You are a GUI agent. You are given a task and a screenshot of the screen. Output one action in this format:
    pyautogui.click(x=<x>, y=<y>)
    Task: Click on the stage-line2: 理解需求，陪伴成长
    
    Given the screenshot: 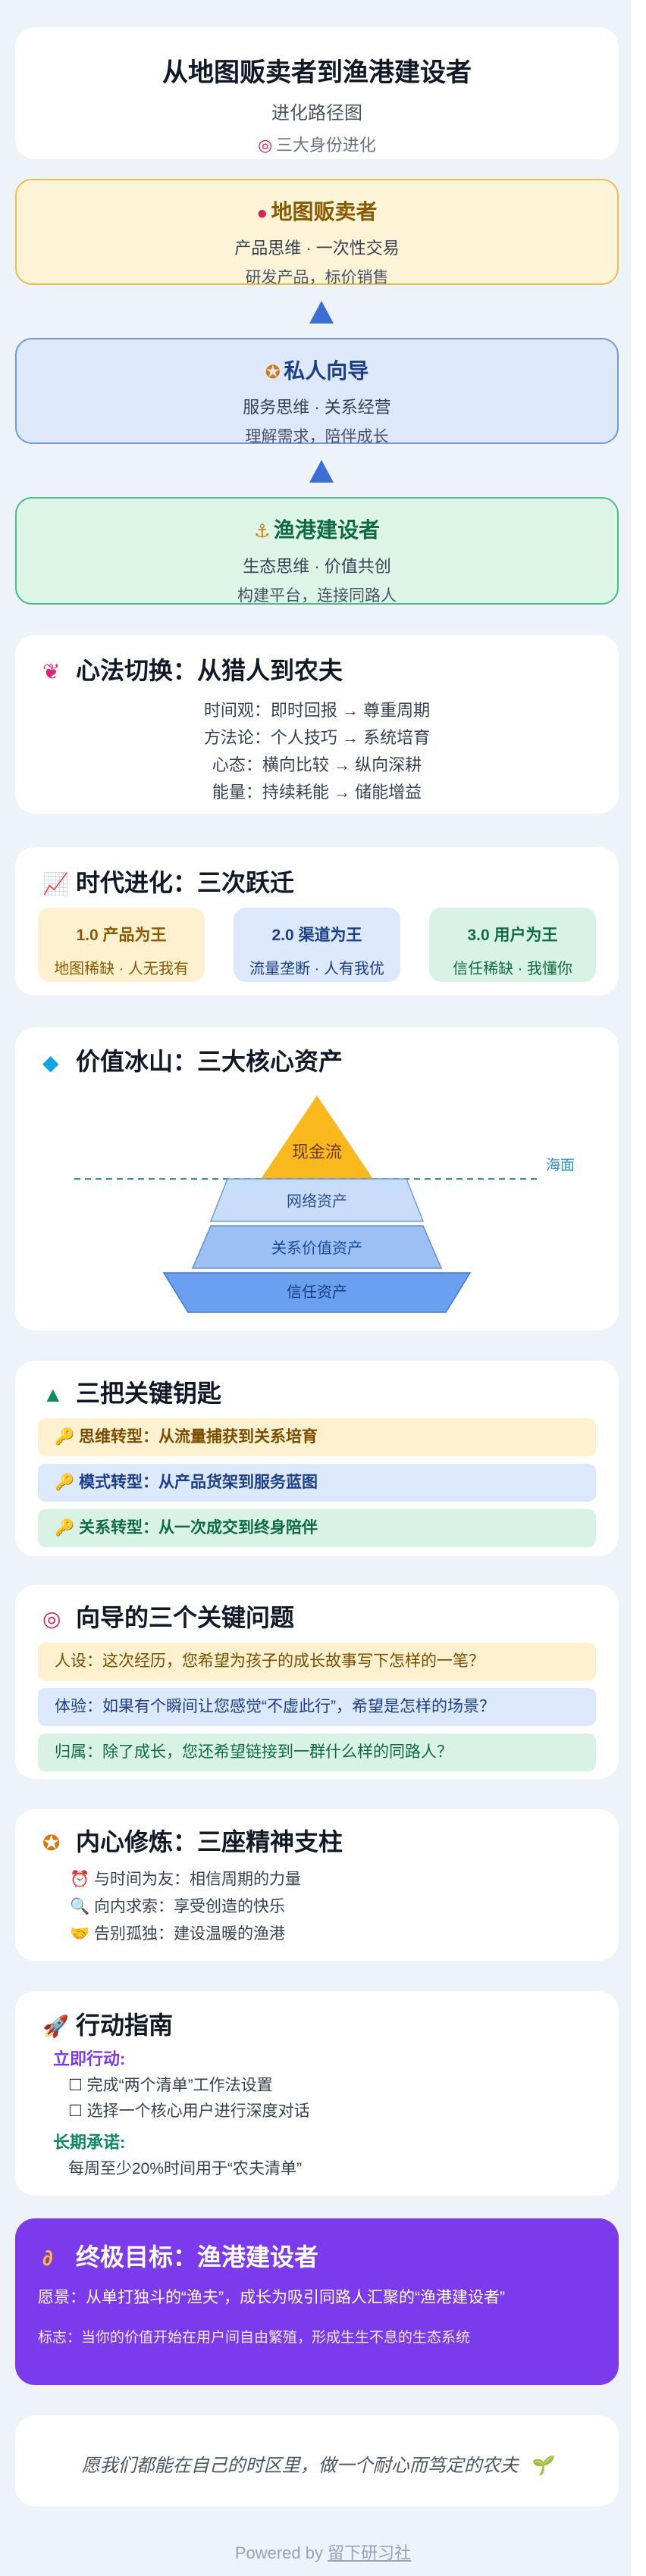 What is the action you would take?
    pyautogui.click(x=317, y=437)
    